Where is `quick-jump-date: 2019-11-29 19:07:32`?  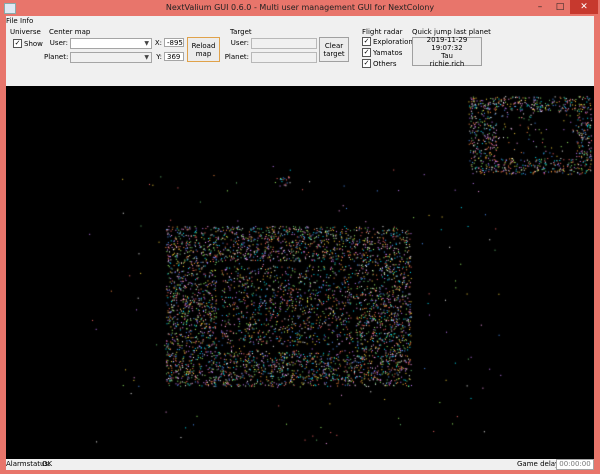 quick-jump-date: 2019-11-29 19:07:32 is located at coordinates (447, 43).